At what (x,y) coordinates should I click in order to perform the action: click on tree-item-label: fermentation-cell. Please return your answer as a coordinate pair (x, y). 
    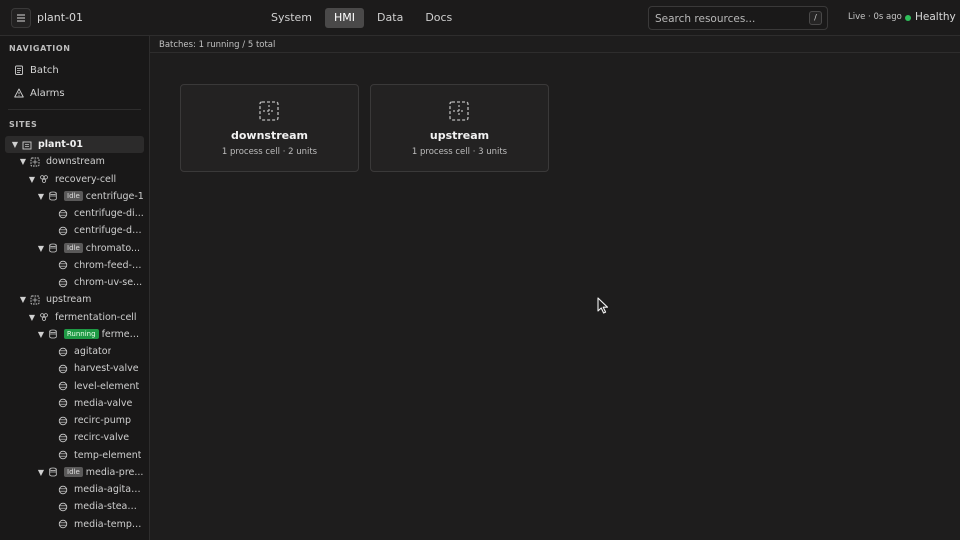
    Looking at the image, I should click on (96, 317).